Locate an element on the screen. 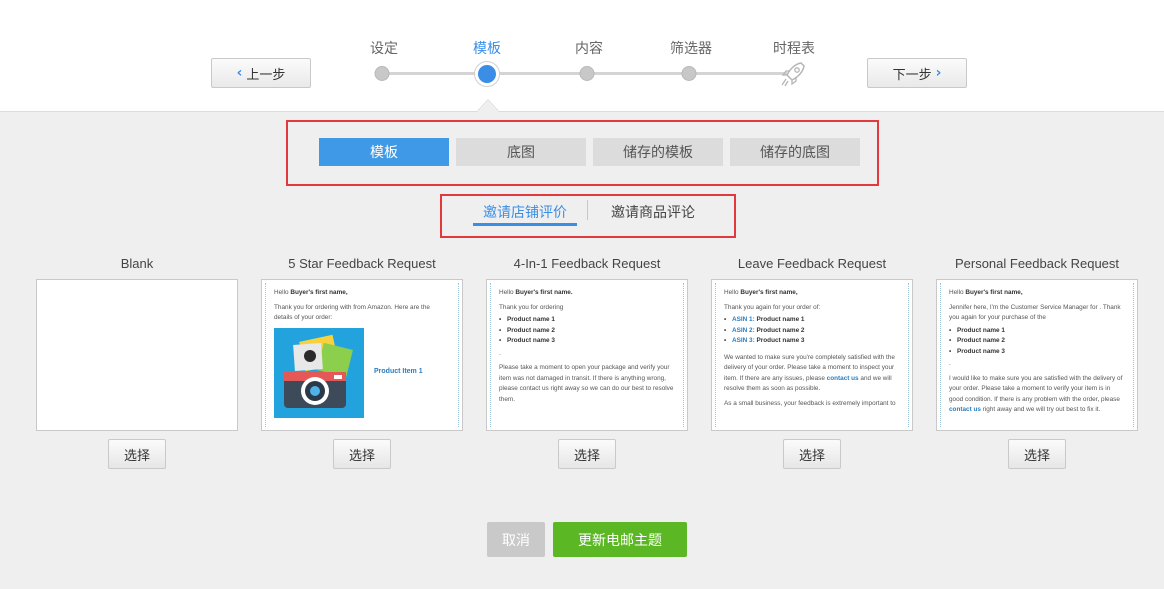 This screenshot has width=1164, height=589. prev-step-label: 上一步 is located at coordinates (266, 75).